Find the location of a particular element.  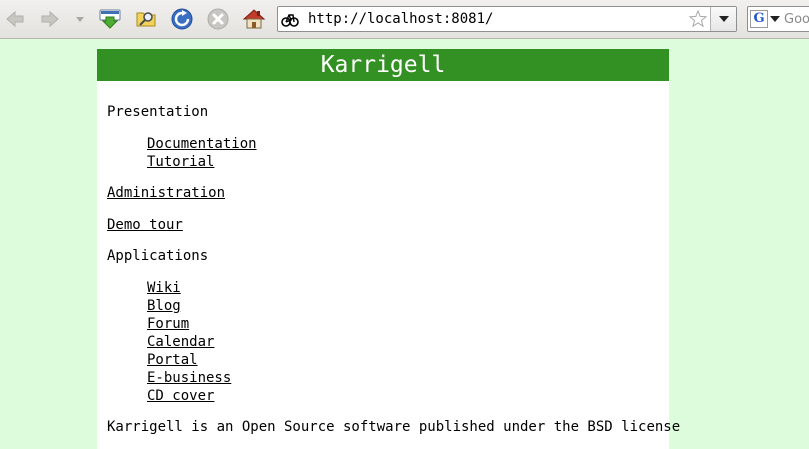

page-title: Karrigell is located at coordinates (383, 65).